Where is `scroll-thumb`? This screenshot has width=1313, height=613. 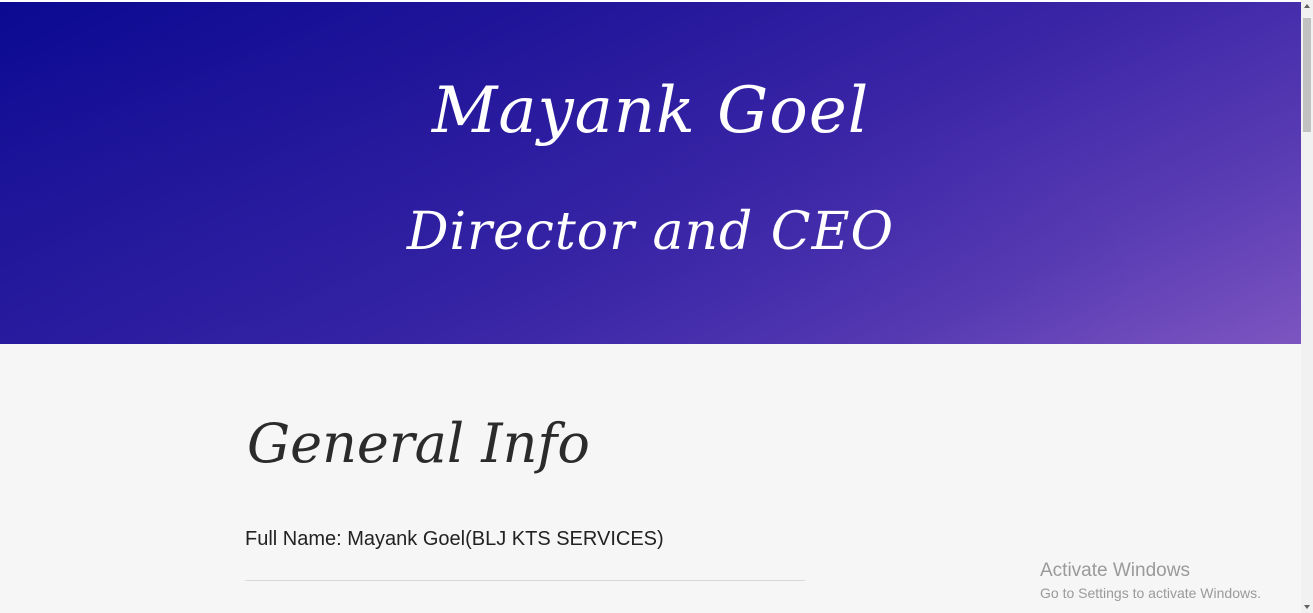
scroll-thumb is located at coordinates (1307, 75).